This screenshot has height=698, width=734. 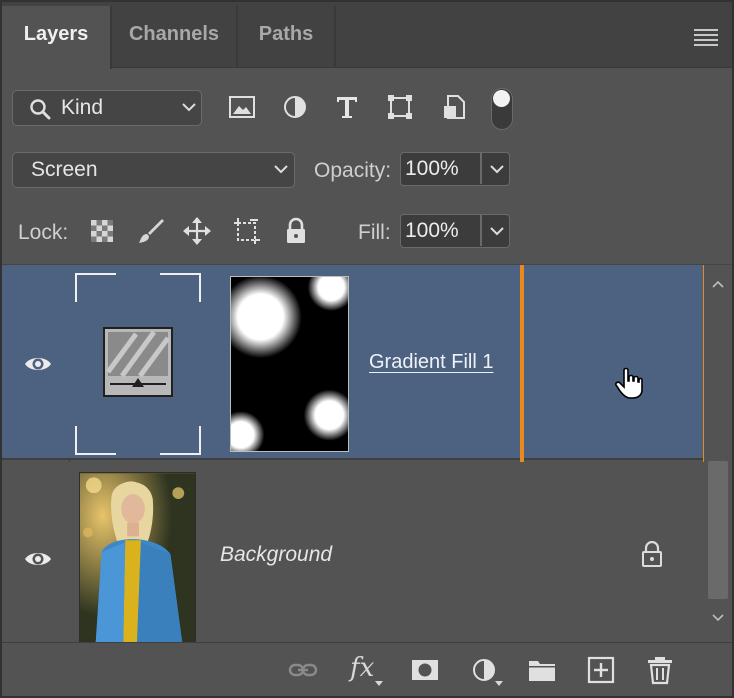 I want to click on scroll-thumb, so click(x=718, y=530).